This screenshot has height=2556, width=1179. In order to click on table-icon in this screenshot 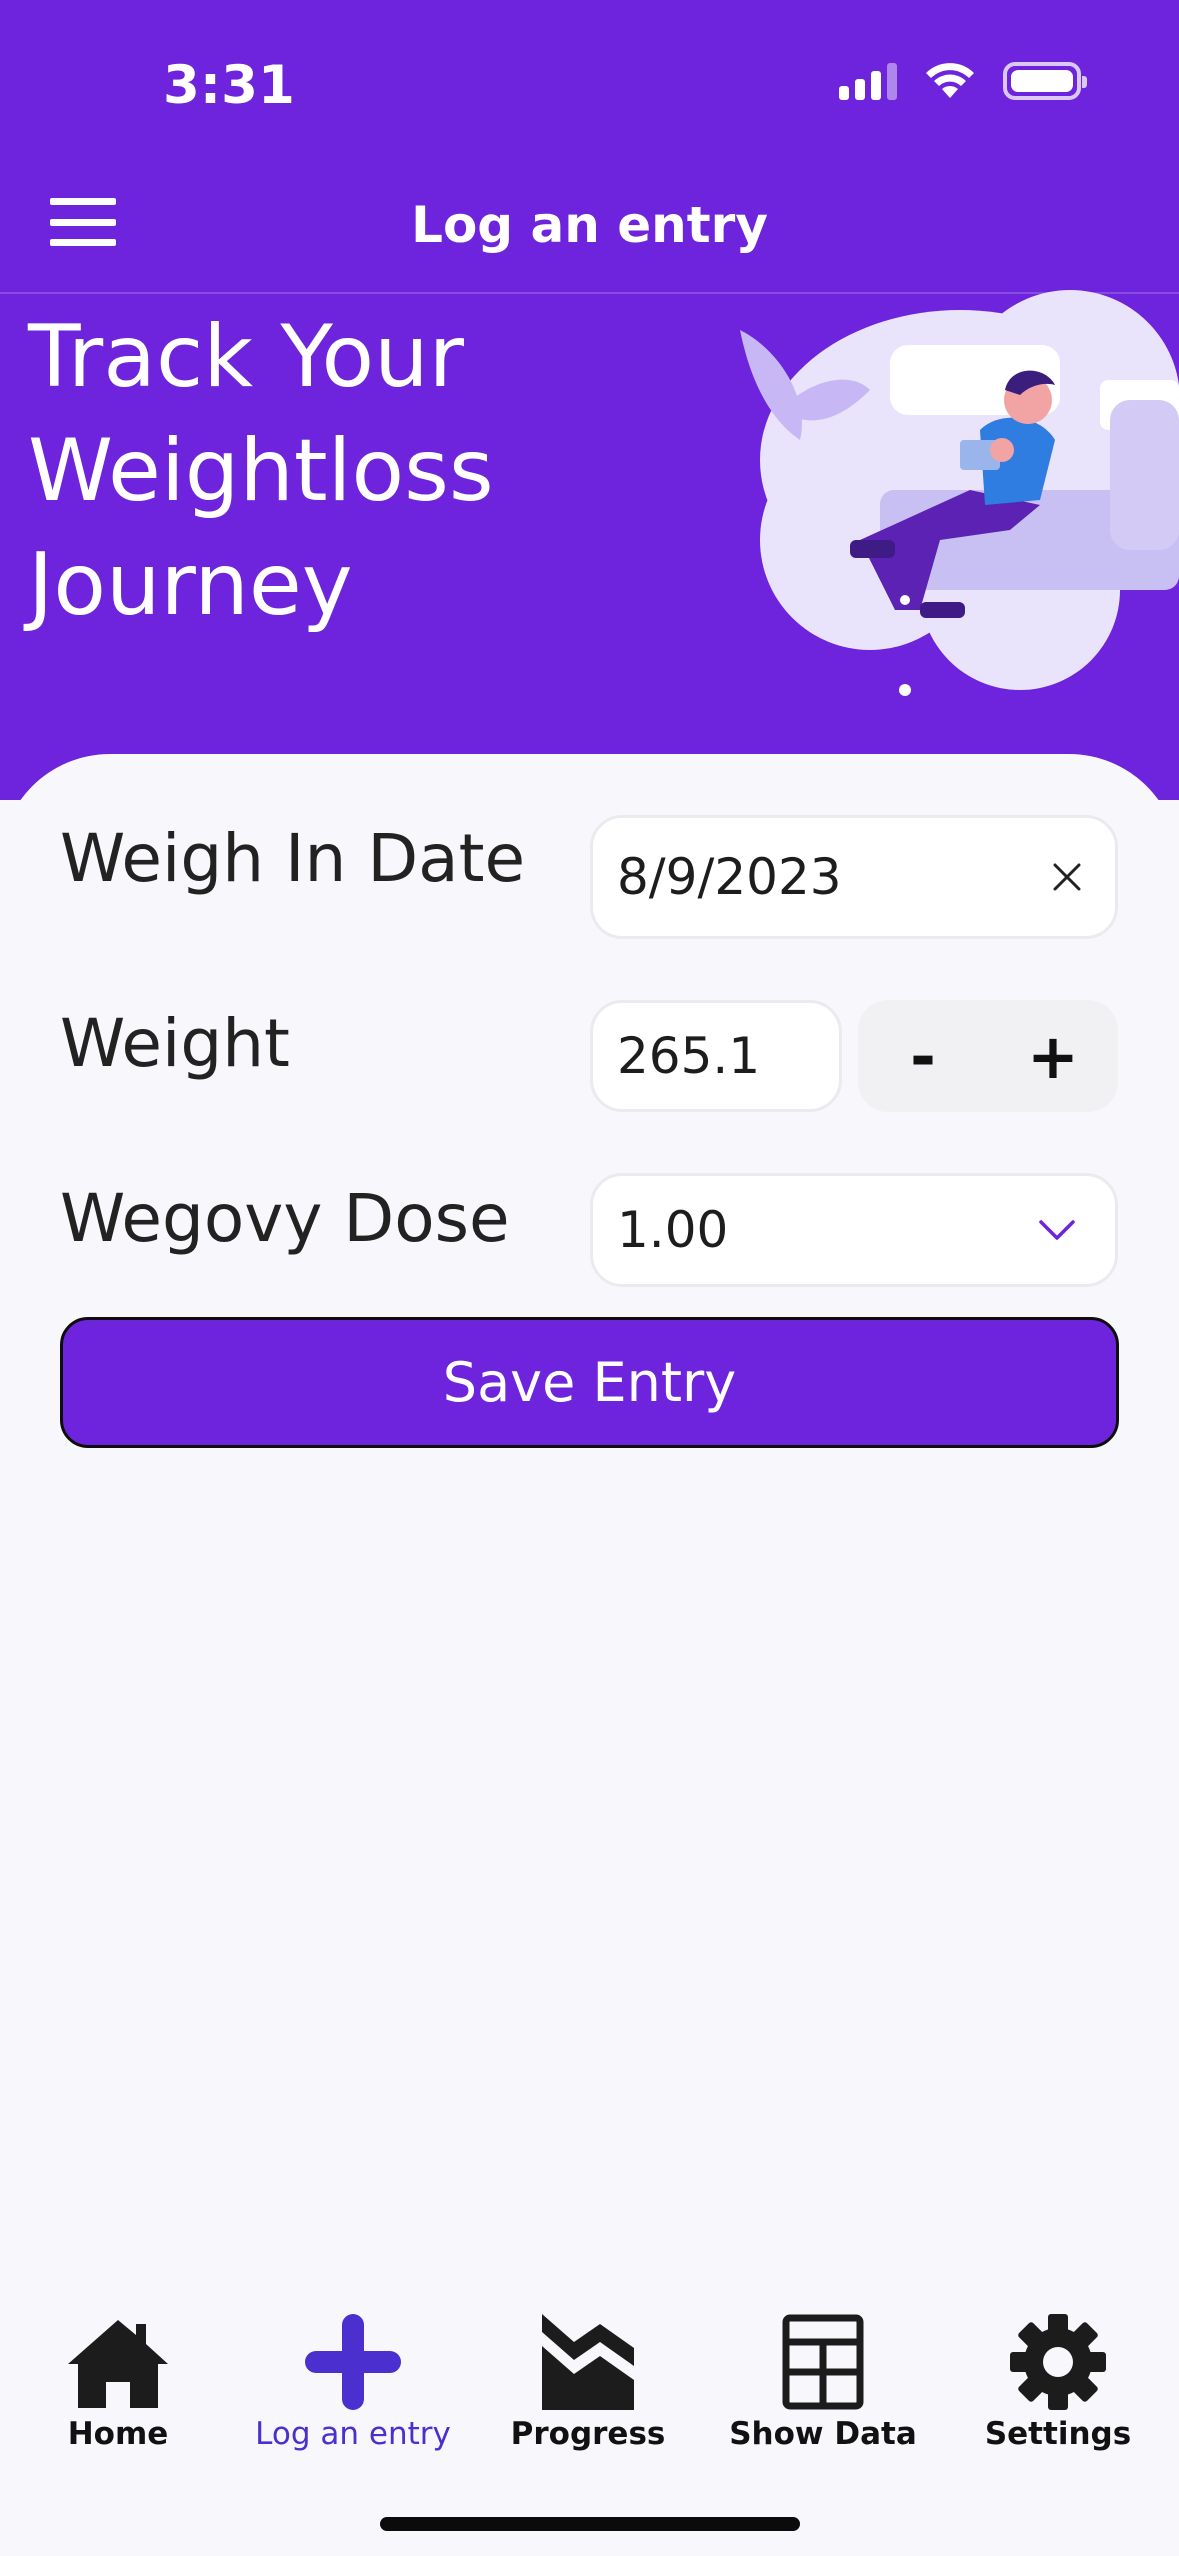, I will do `click(823, 2362)`.